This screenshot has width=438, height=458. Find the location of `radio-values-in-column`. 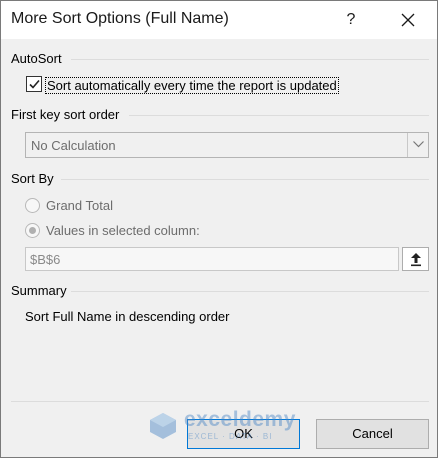

radio-values-in-column is located at coordinates (32, 230).